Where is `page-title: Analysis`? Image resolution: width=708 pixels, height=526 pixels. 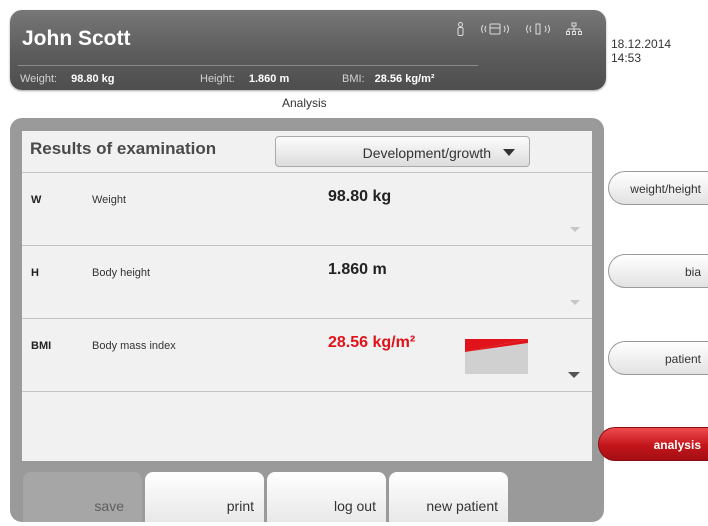 page-title: Analysis is located at coordinates (304, 103).